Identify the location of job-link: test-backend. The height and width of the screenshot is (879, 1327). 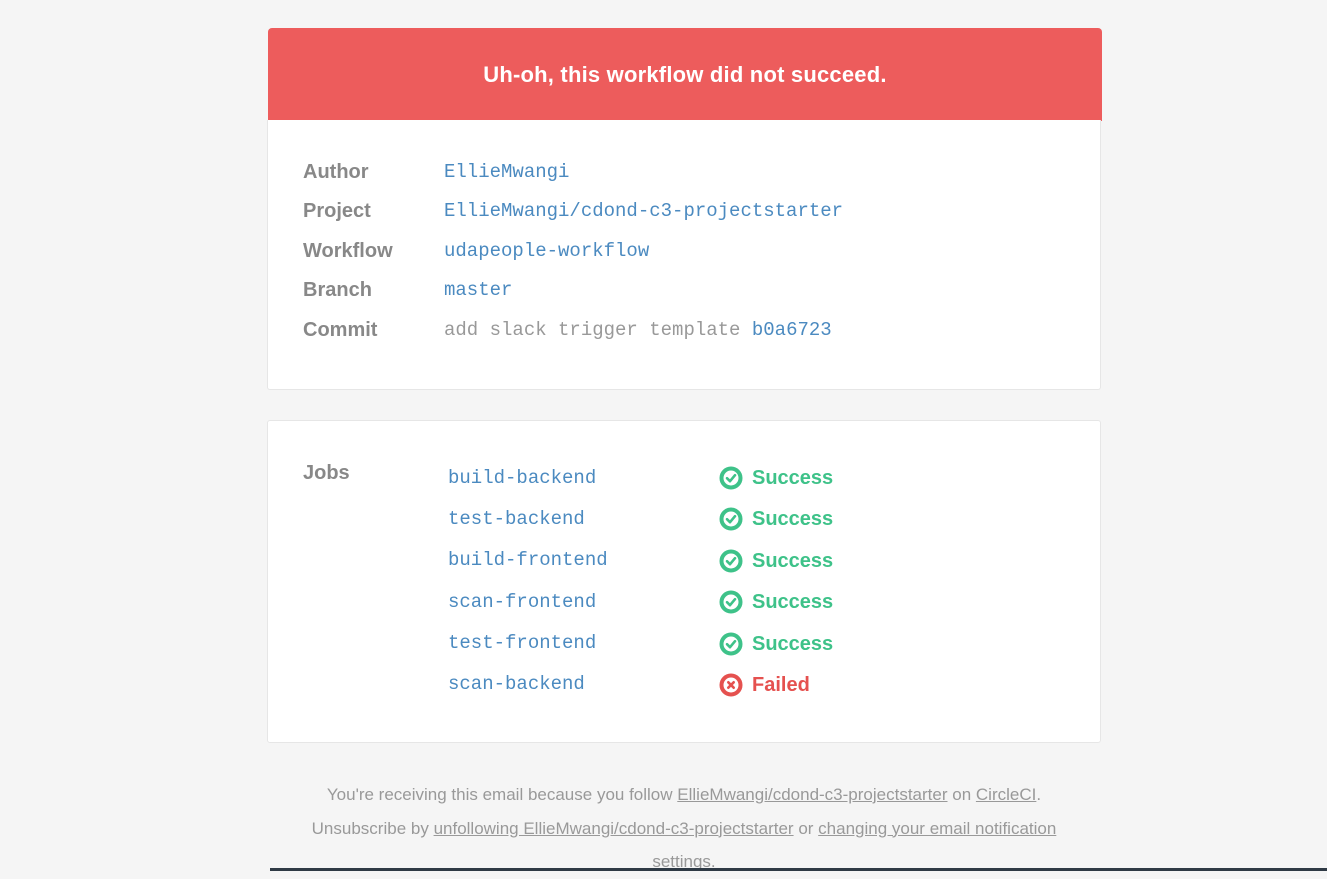
(516, 519).